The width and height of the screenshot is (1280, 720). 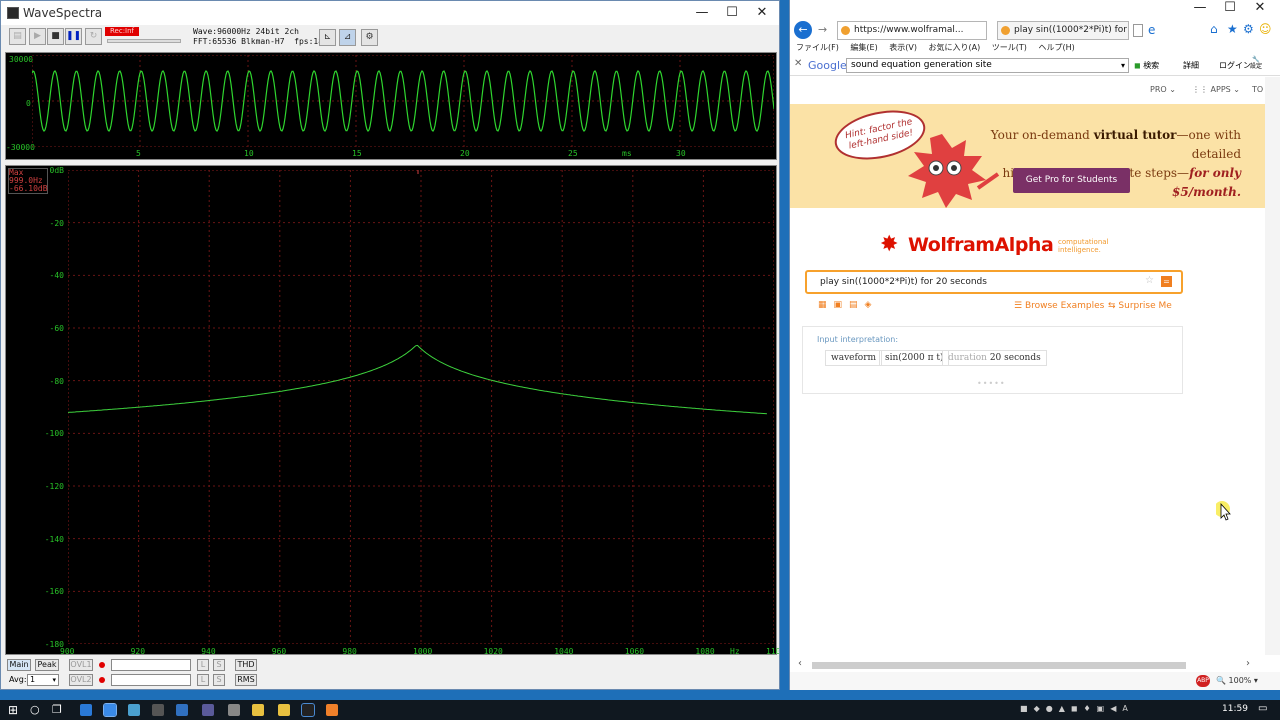 What do you see at coordinates (1035, 10) in the screenshot?
I see `browser-titlebar: — ☐ ✕` at bounding box center [1035, 10].